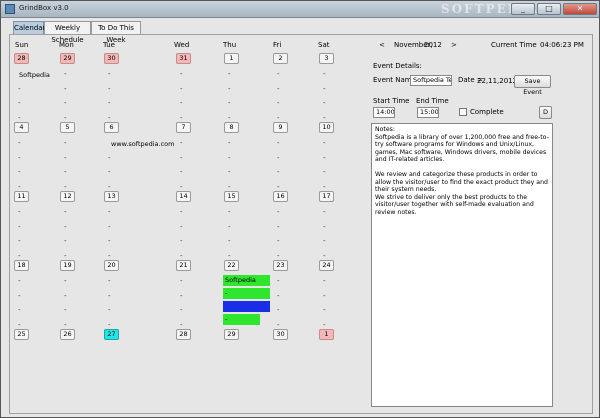 Image resolution: width=600 pixels, height=418 pixels. What do you see at coordinates (454, 45) in the screenshot?
I see `next-month-button: >` at bounding box center [454, 45].